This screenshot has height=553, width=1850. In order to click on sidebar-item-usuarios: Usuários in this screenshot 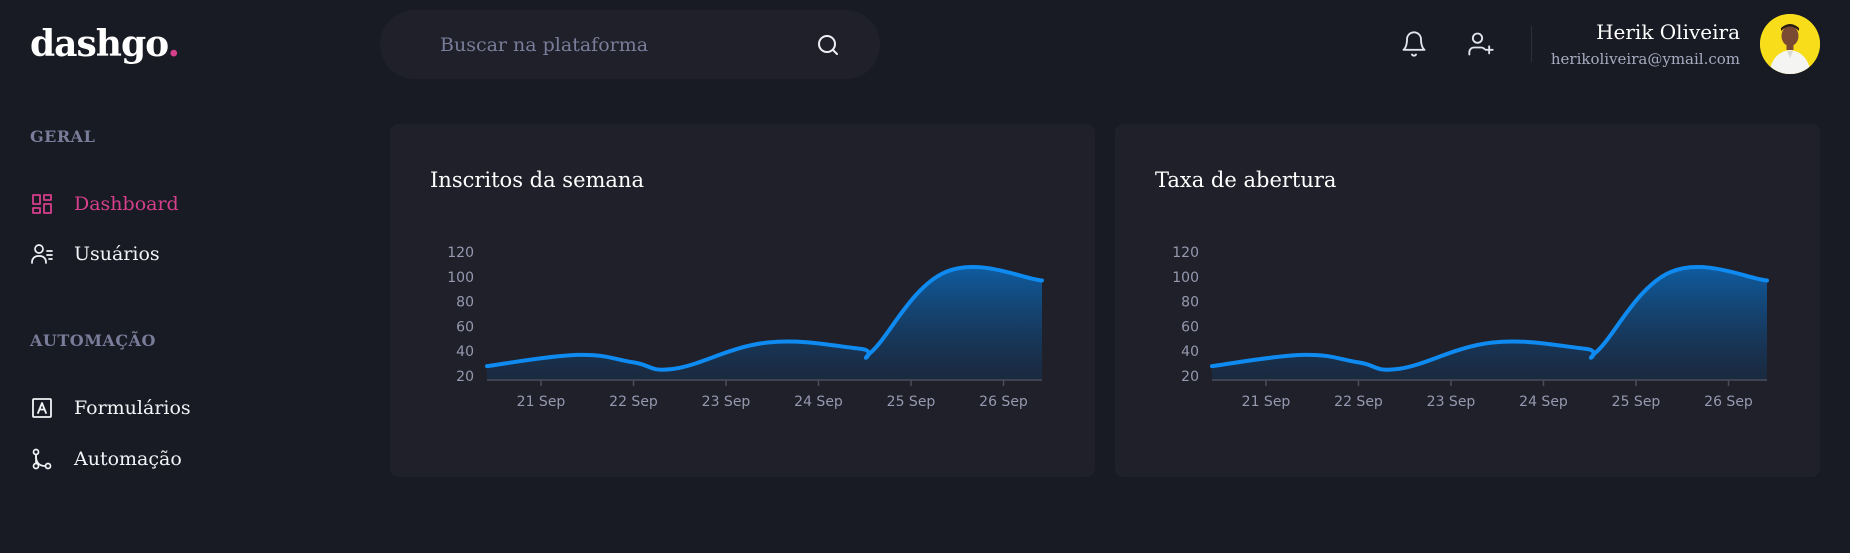, I will do `click(95, 254)`.